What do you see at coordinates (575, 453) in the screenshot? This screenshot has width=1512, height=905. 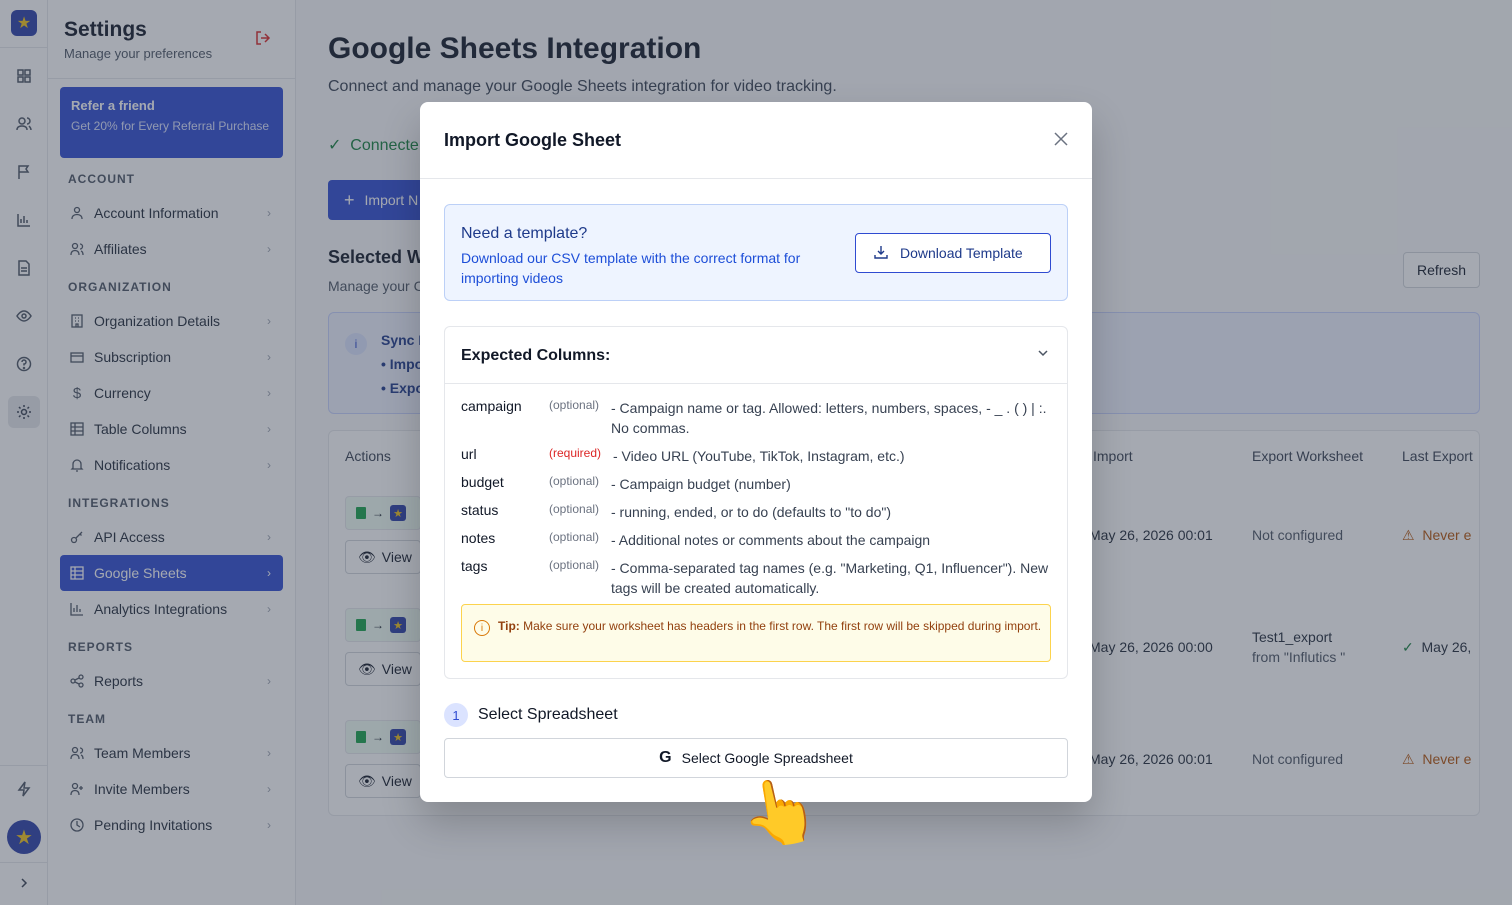 I see `column-flag: (required)` at bounding box center [575, 453].